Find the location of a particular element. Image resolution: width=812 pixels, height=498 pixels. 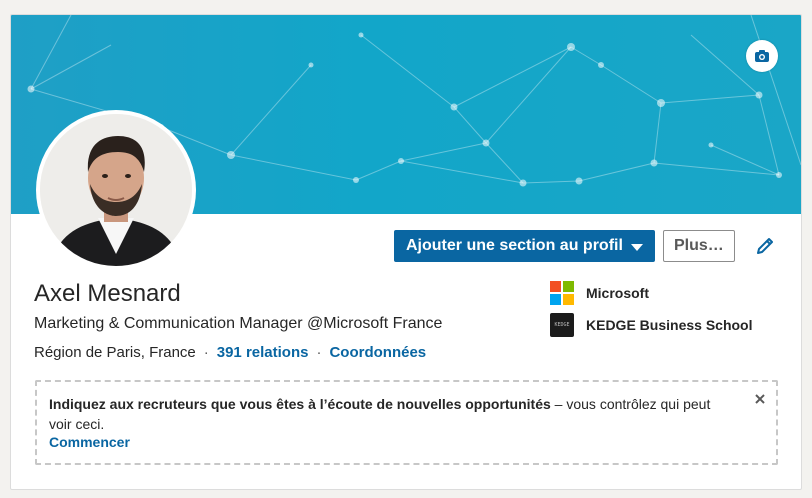

dismiss-button is located at coordinates (760, 399).